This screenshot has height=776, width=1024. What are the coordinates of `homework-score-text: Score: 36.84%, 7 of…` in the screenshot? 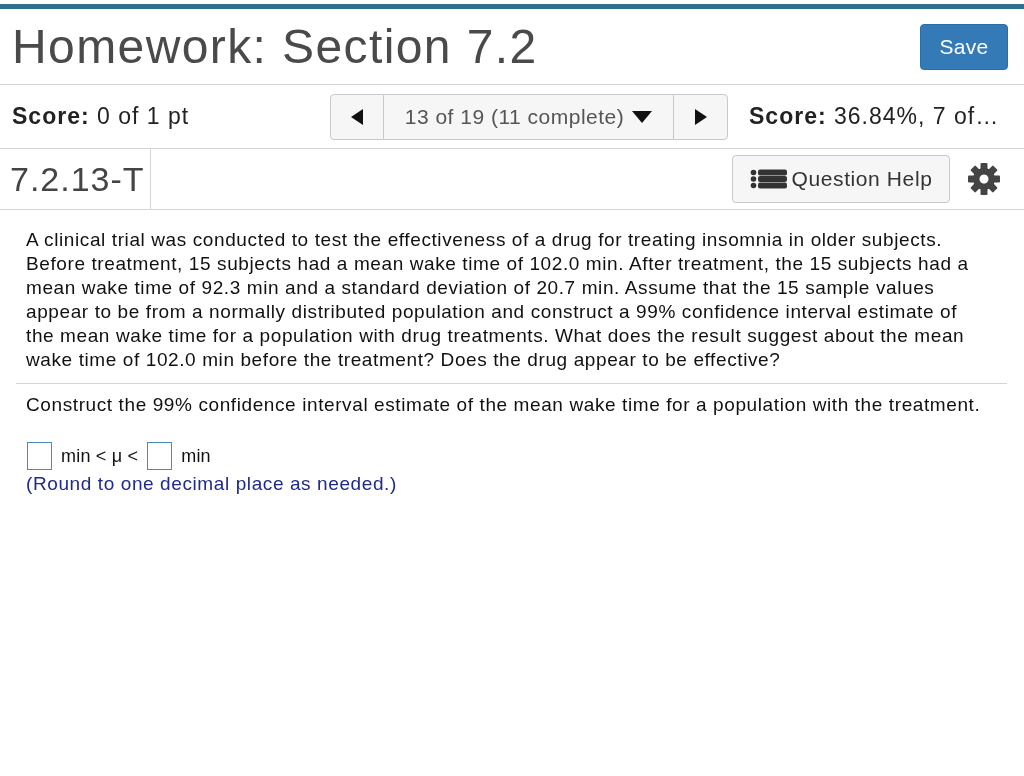 It's located at (874, 116).